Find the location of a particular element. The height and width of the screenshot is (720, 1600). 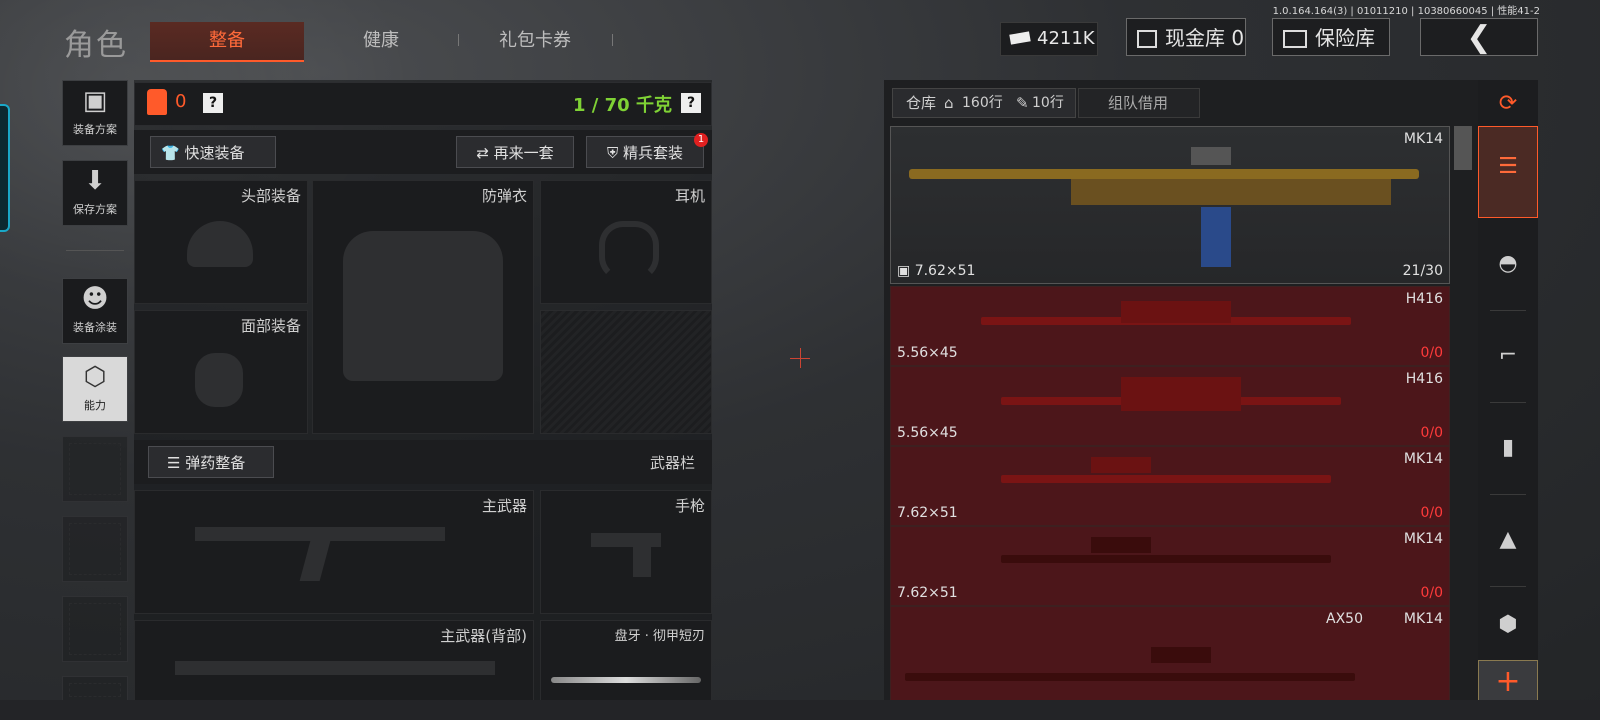

equipment-header: 0 ? 1 / 70 千克 ? is located at coordinates (423, 104).